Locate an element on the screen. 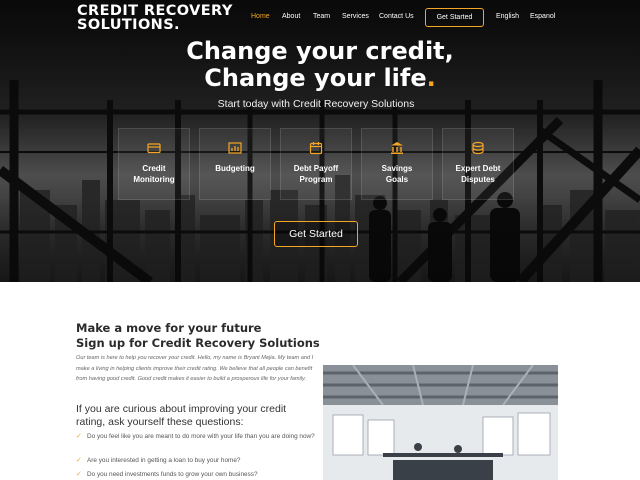 This screenshot has height=480, width=640. nav-contact-us: Contact Us is located at coordinates (396, 16).